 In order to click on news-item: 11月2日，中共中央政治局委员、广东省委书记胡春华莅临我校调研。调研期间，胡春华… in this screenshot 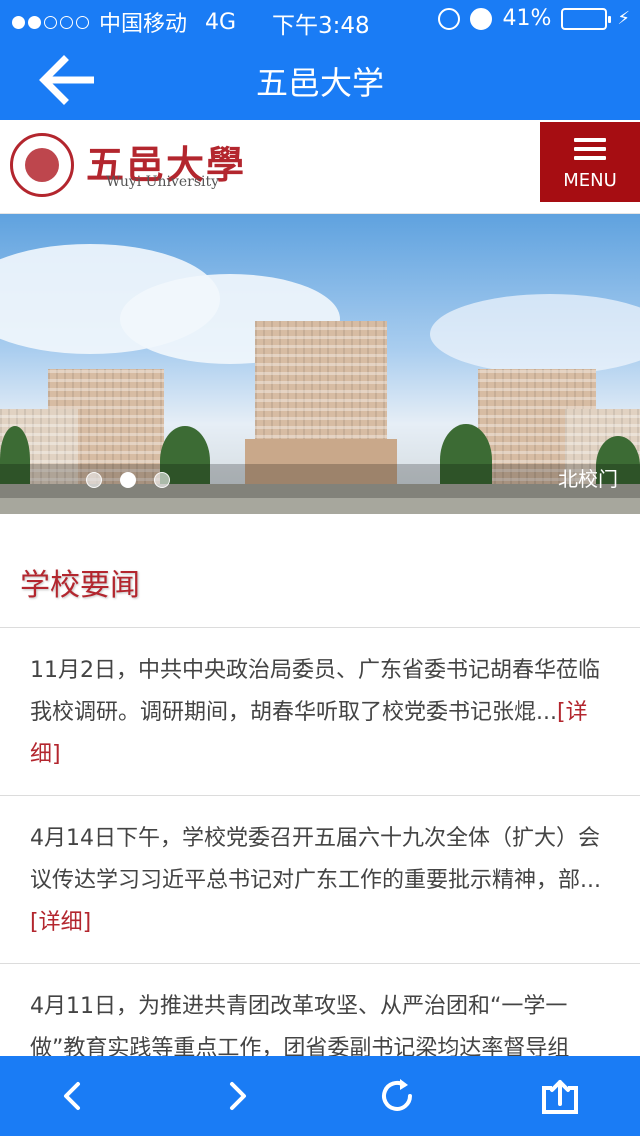, I will do `click(320, 711)`.